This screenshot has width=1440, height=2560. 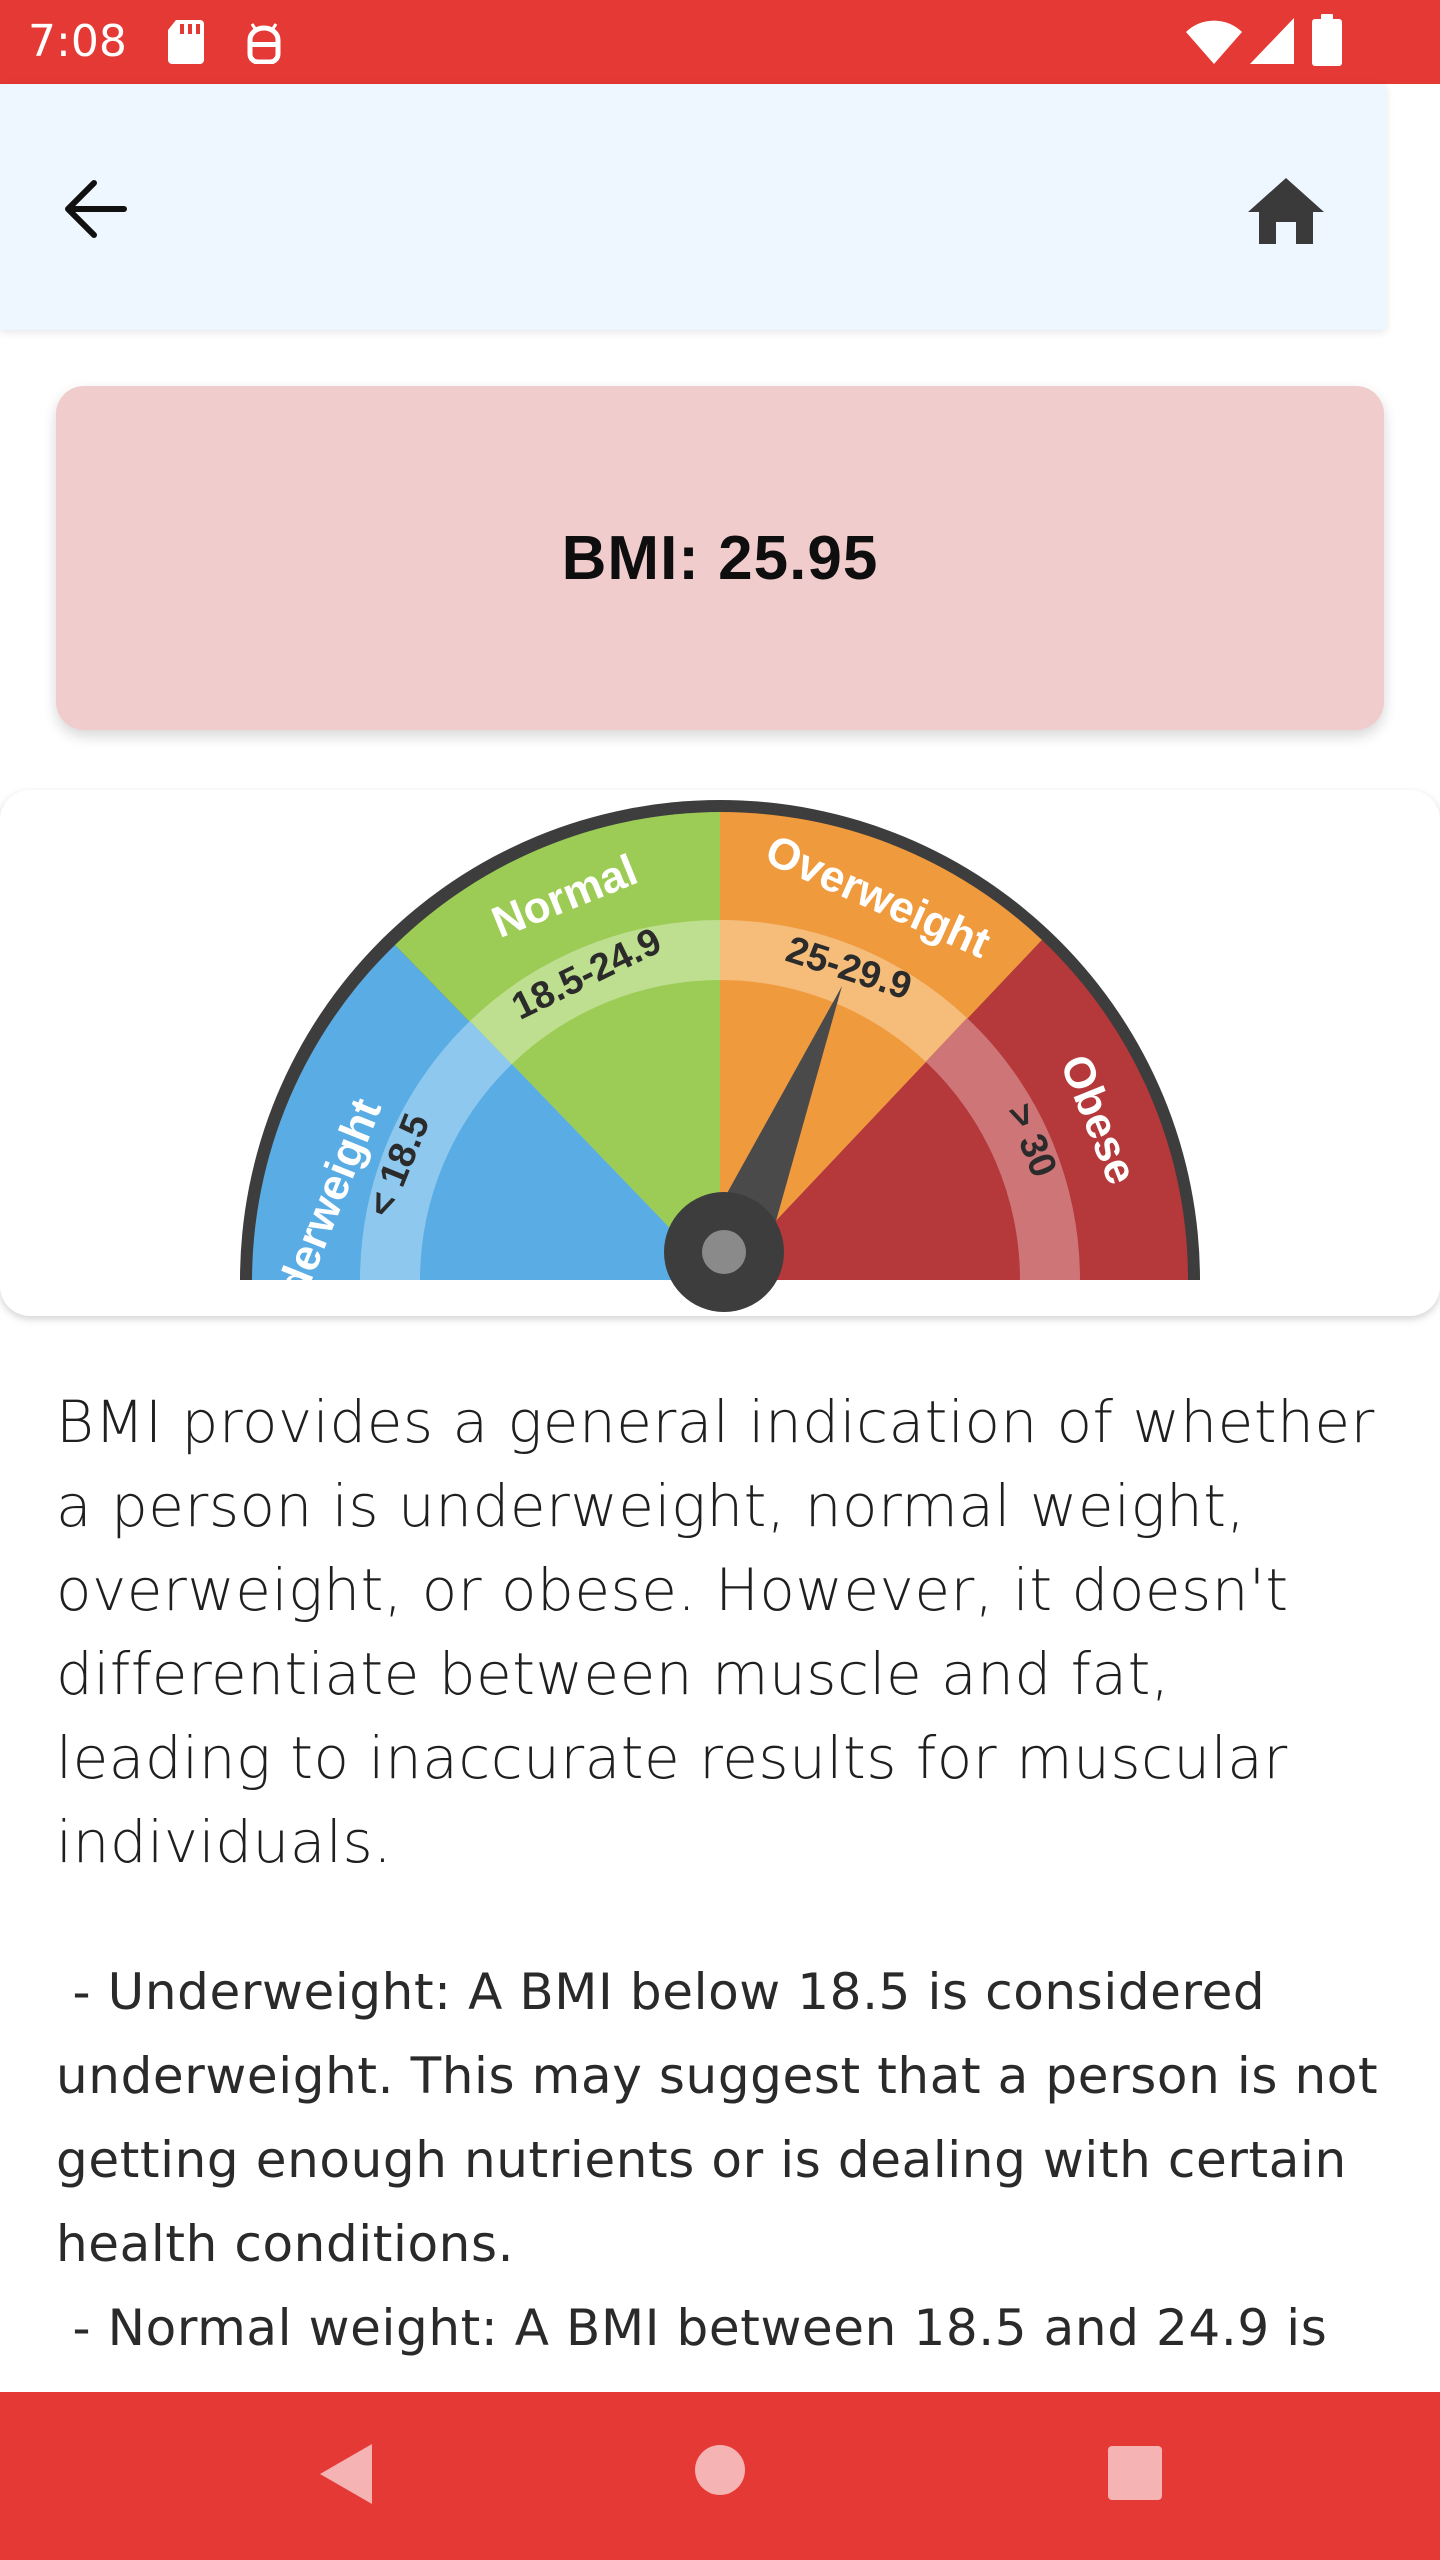 I want to click on notification-icon, so click(x=264, y=43).